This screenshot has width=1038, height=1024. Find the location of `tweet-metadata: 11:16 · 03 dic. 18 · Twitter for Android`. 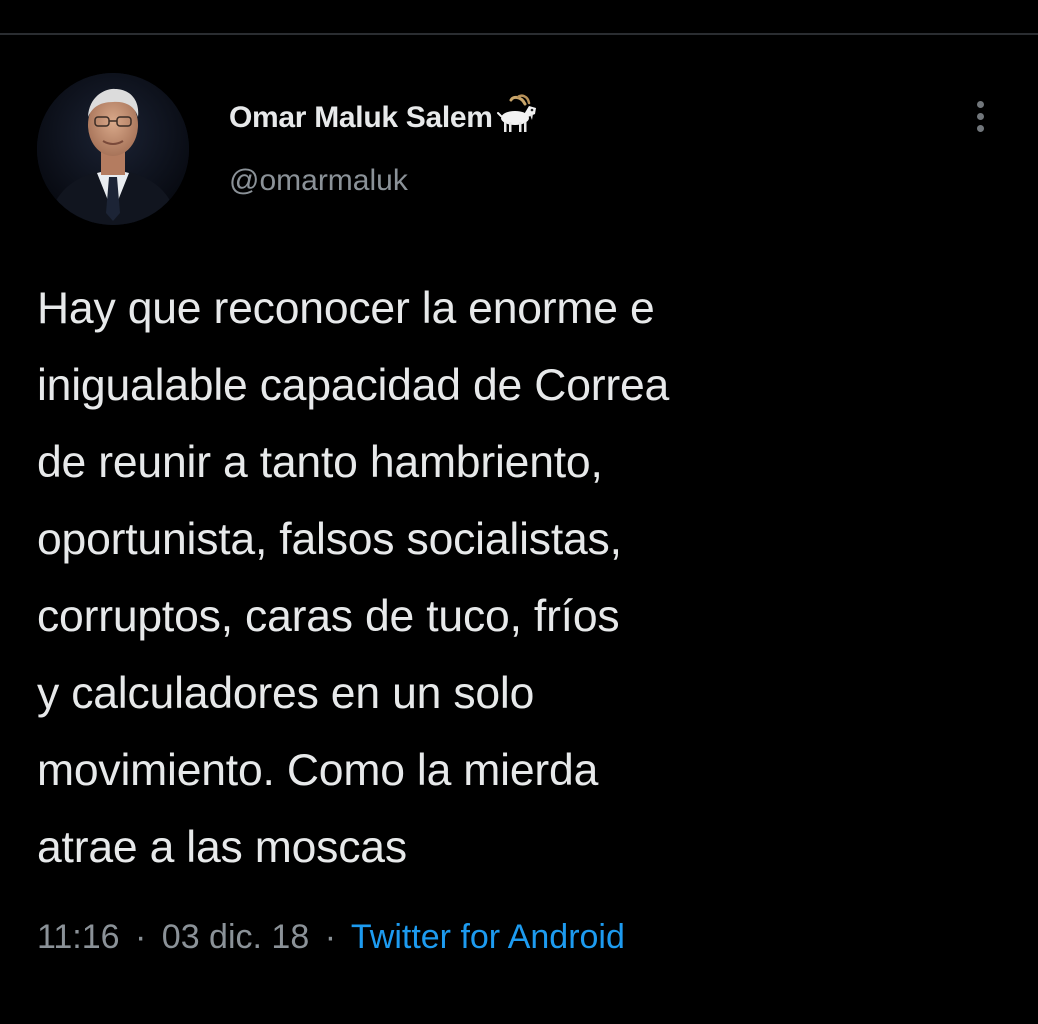

tweet-metadata: 11:16 · 03 dic. 18 · Twitter for Android is located at coordinates (331, 937).